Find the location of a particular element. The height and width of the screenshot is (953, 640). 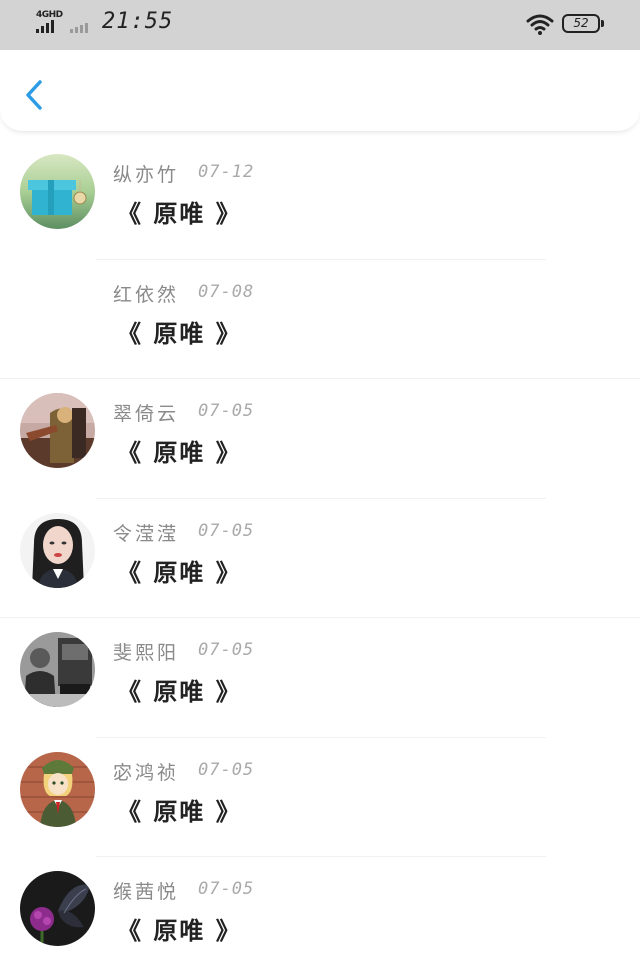

status-bar: 4GHD 21:55 52 is located at coordinates (320, 25).